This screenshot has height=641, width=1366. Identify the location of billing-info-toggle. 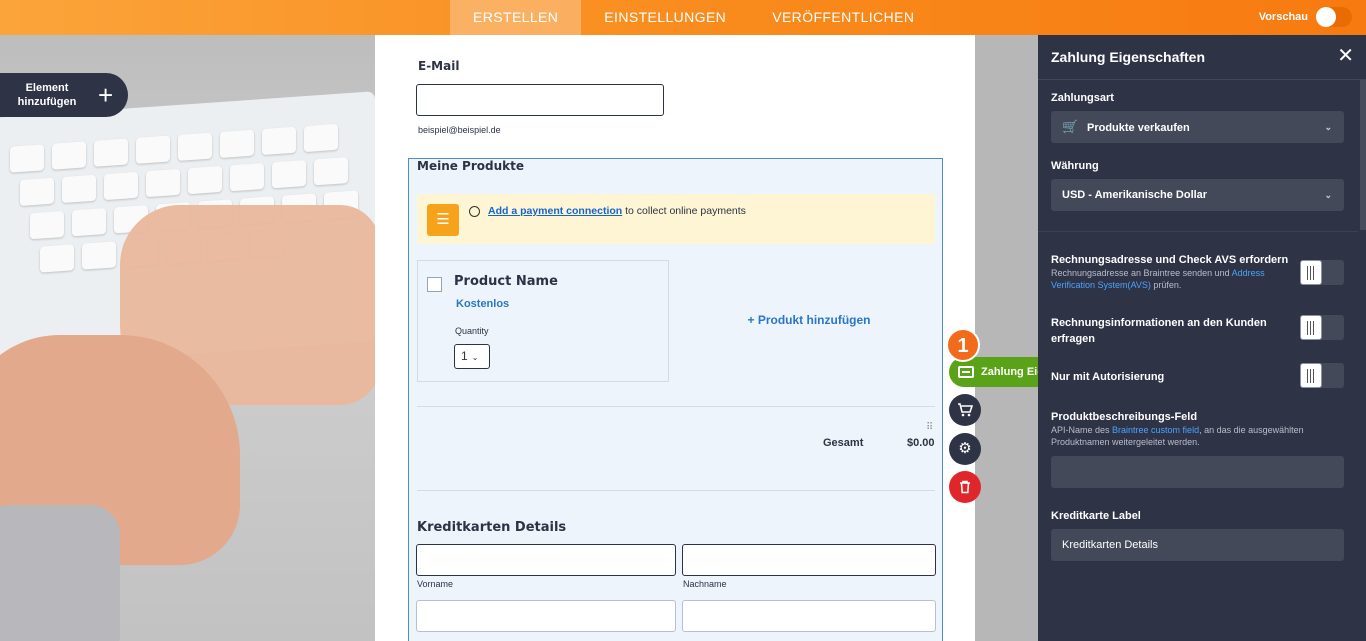
(1322, 327).